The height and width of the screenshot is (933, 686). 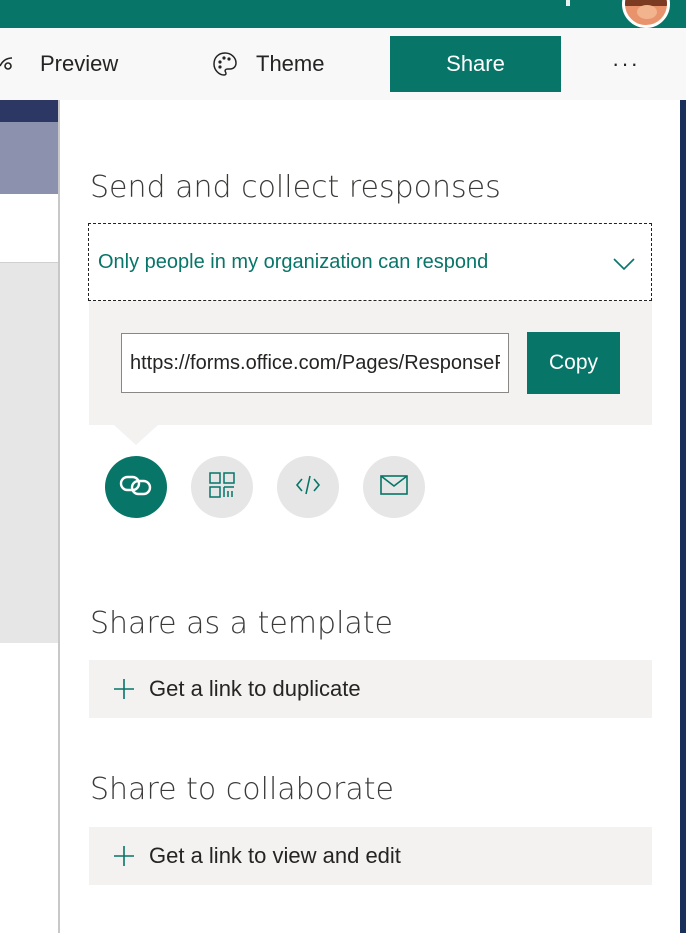 I want to click on duplicate-link-label: Get a link to duplicate, so click(x=255, y=688).